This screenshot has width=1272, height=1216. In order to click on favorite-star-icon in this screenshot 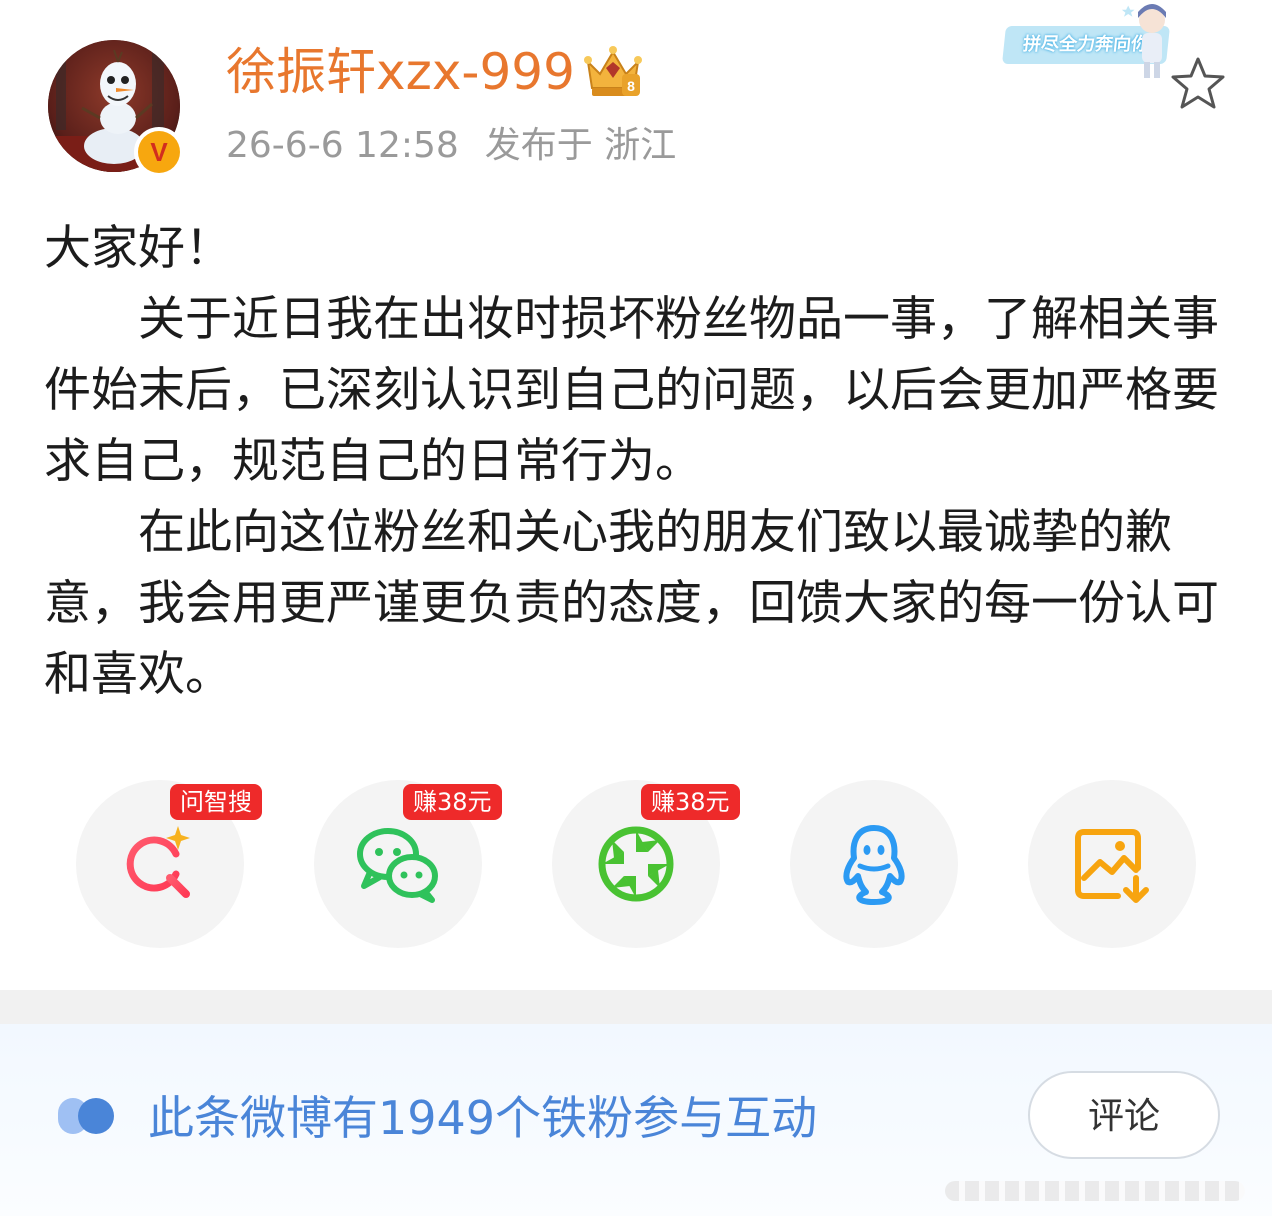, I will do `click(1198, 84)`.